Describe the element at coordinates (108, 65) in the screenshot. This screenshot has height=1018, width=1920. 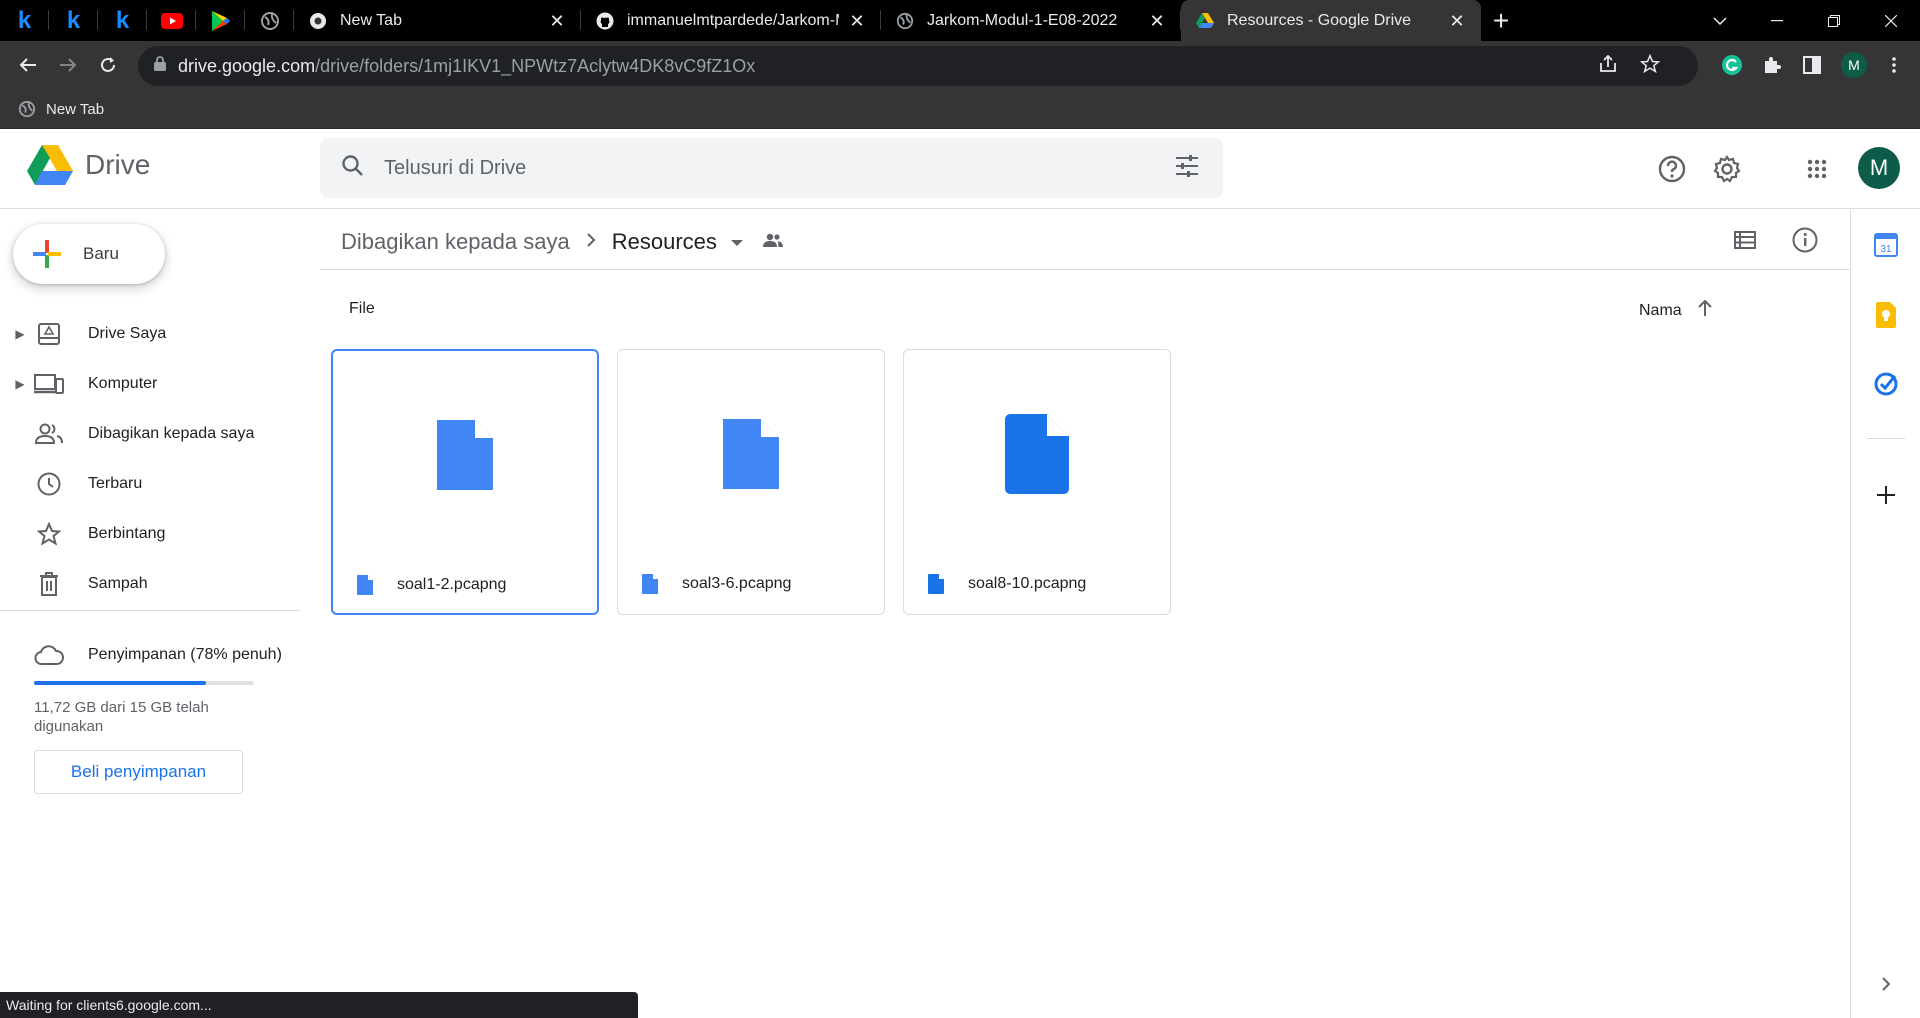
I see `reload-icon` at that location.